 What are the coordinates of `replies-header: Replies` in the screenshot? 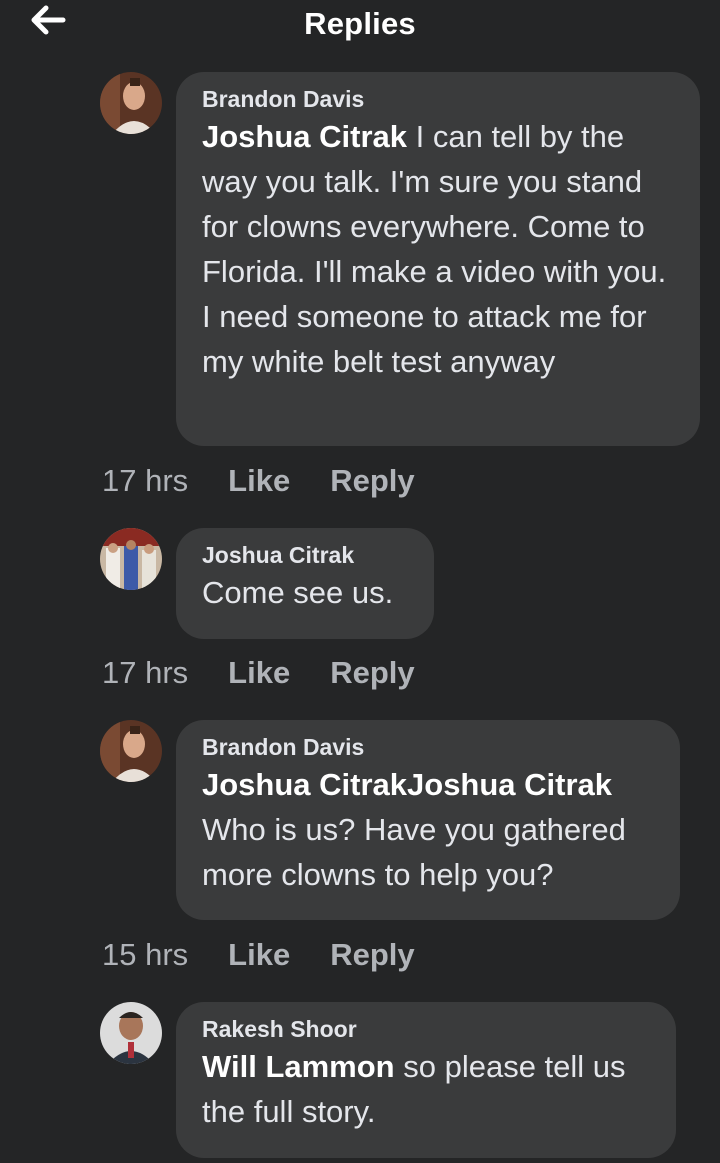 It's located at (360, 25).